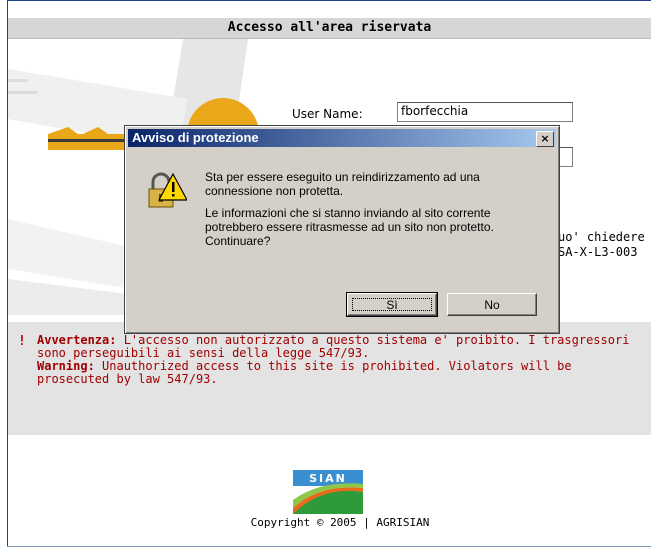  Describe the element at coordinates (66, 366) in the screenshot. I see `warning-en-label: Warning:` at that location.